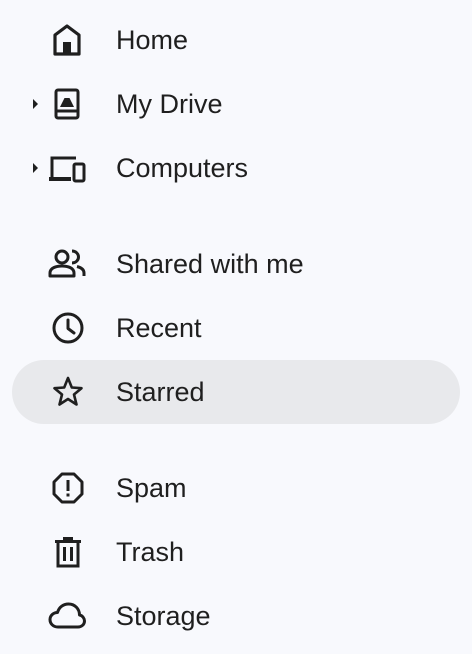 The image size is (472, 654). I want to click on sidebar-item-shared-with-me: Shared with me, so click(236, 264).